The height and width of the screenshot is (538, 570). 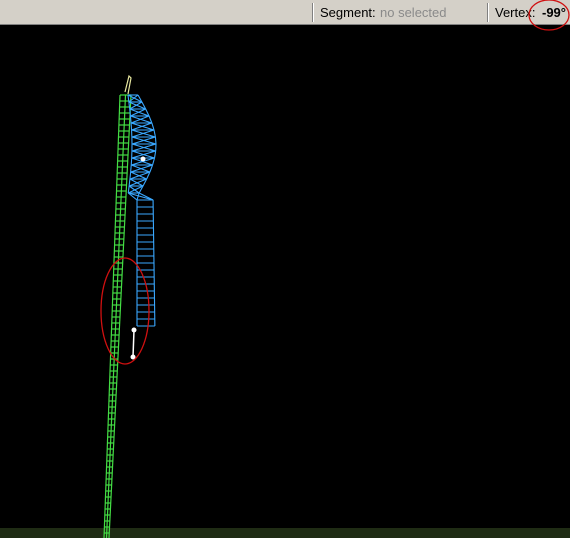 I want to click on selected-segment, so click(x=138, y=258).